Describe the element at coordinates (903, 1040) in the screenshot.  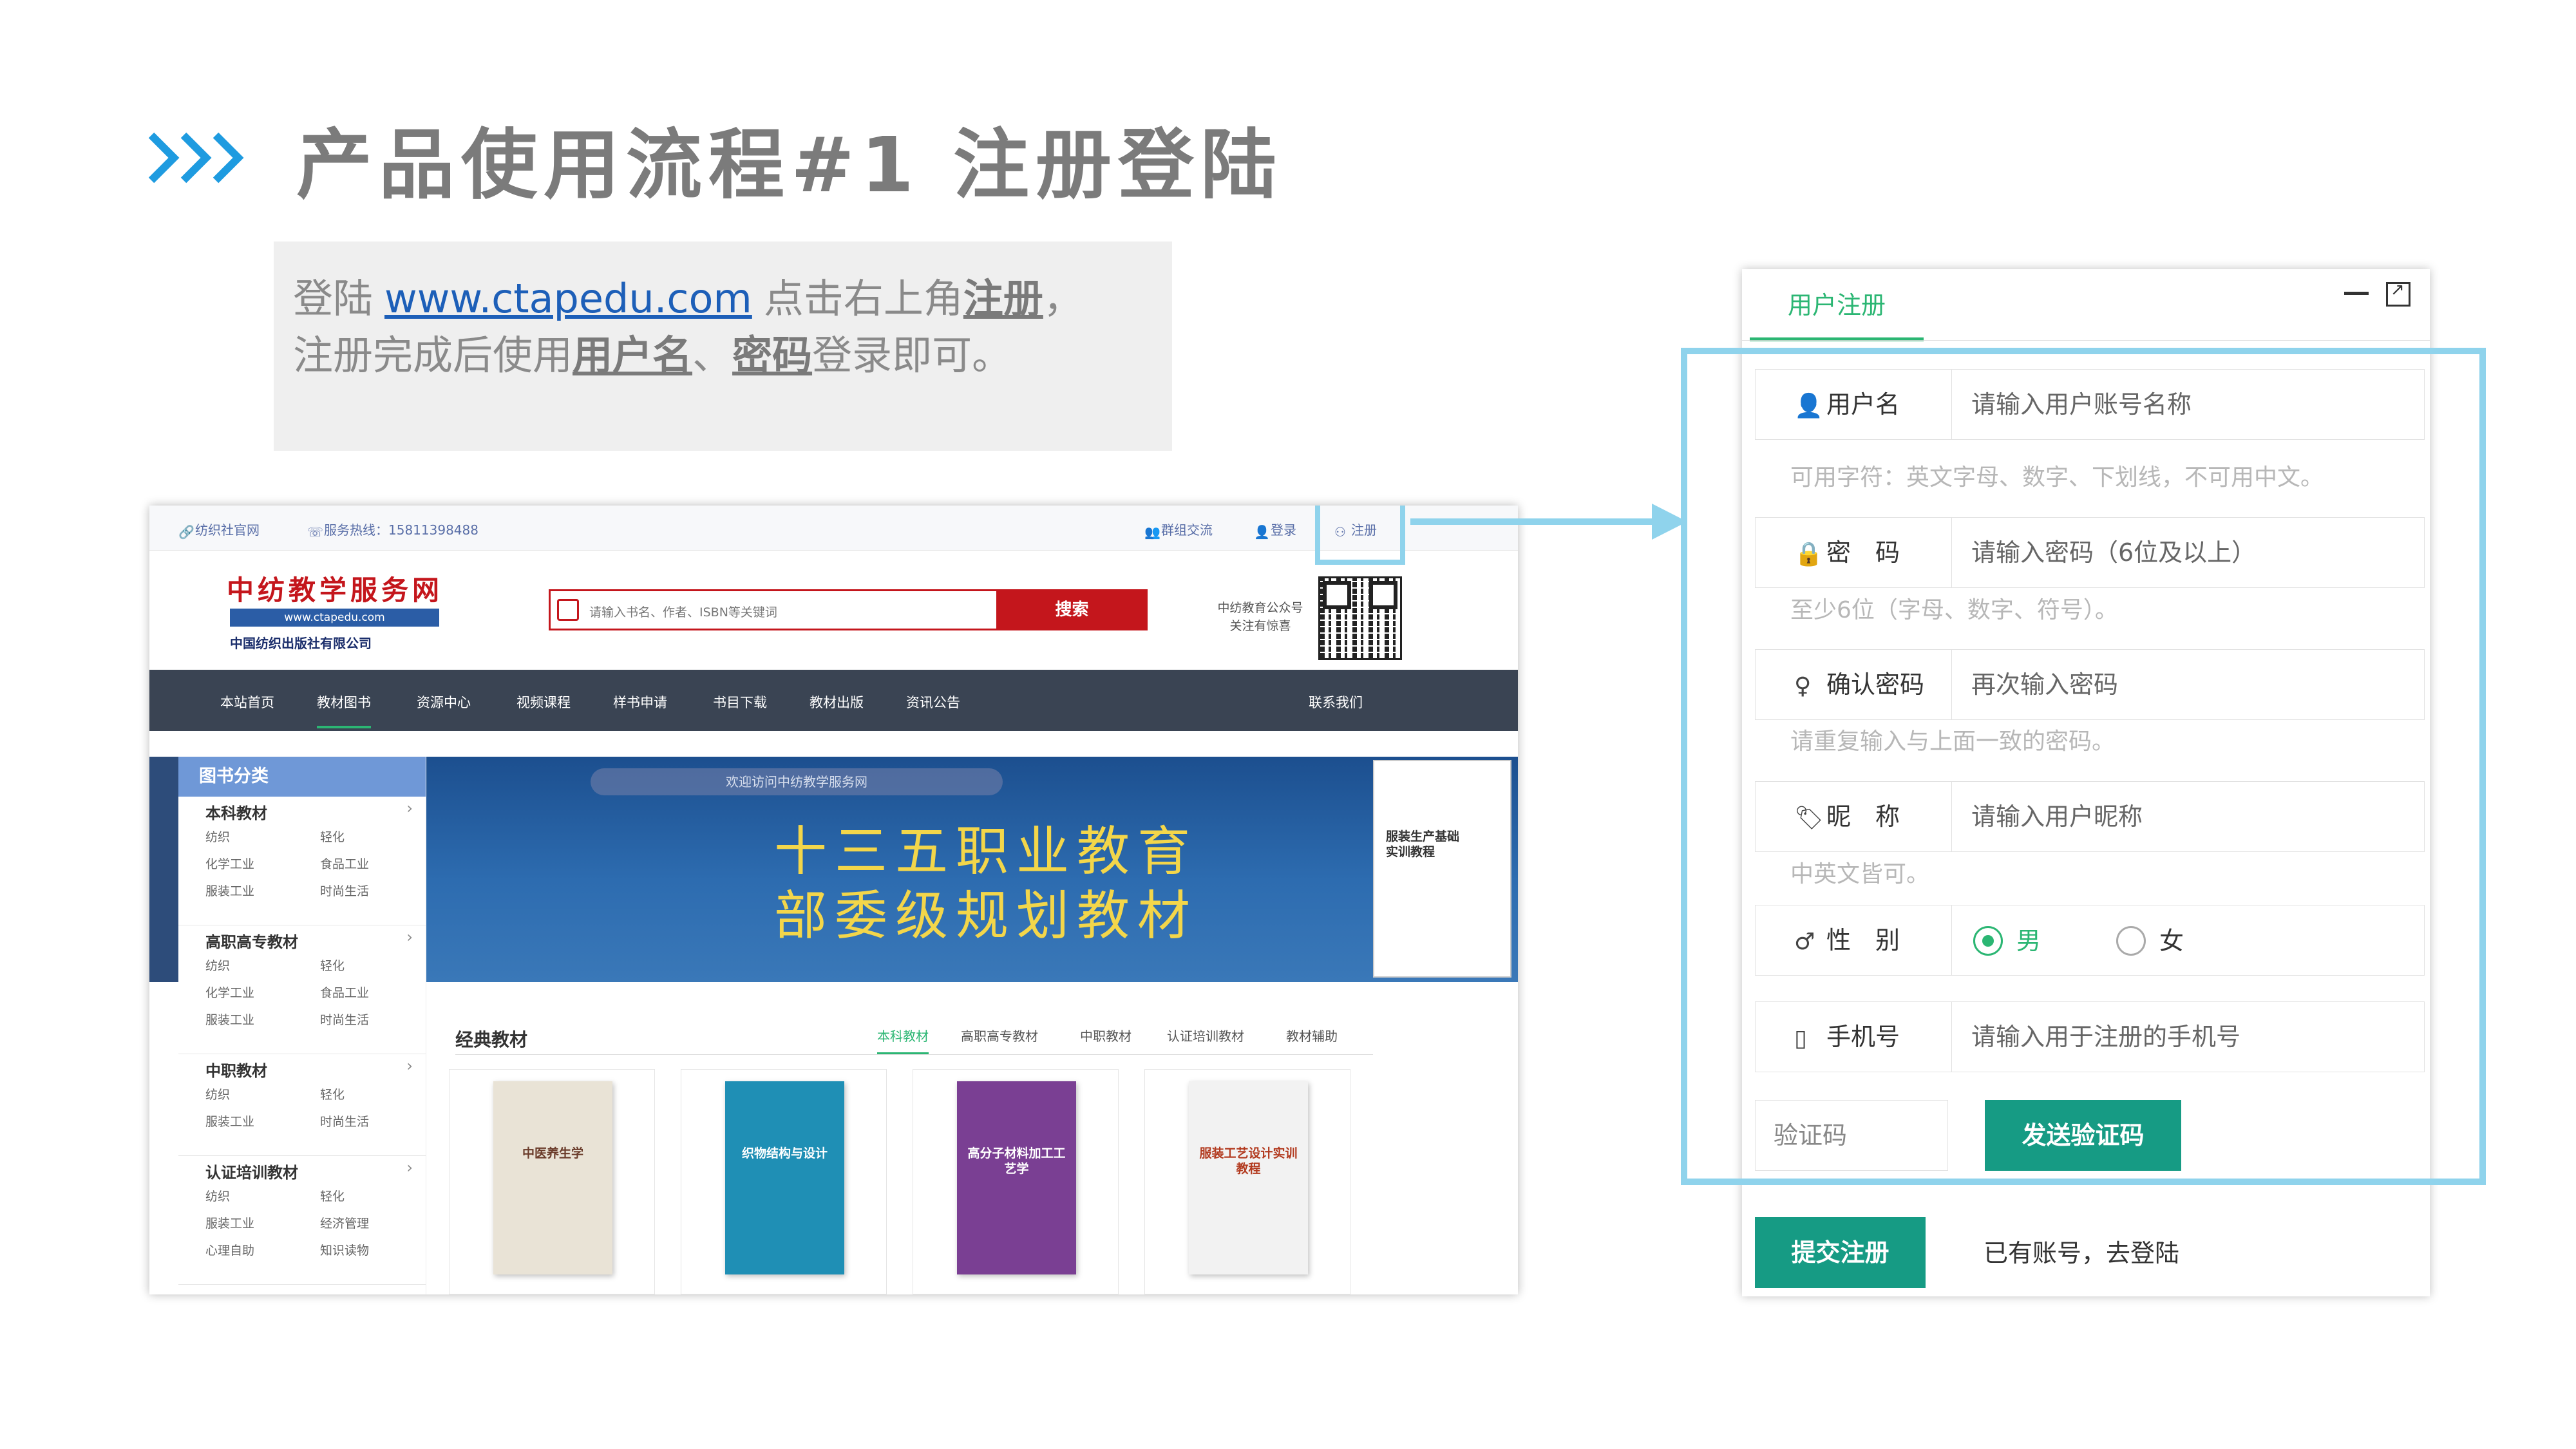
I see `classics-tab-0: 本科教材` at that location.